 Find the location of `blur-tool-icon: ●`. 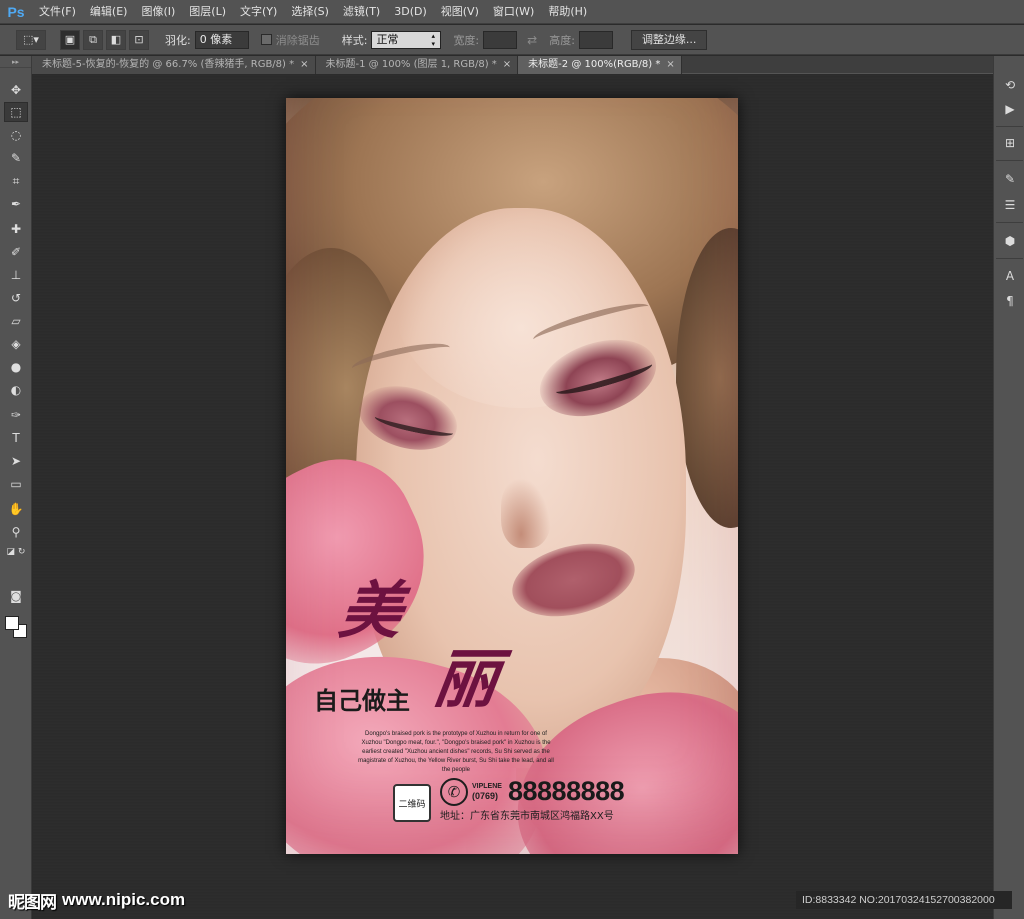

blur-tool-icon: ● is located at coordinates (16, 367).